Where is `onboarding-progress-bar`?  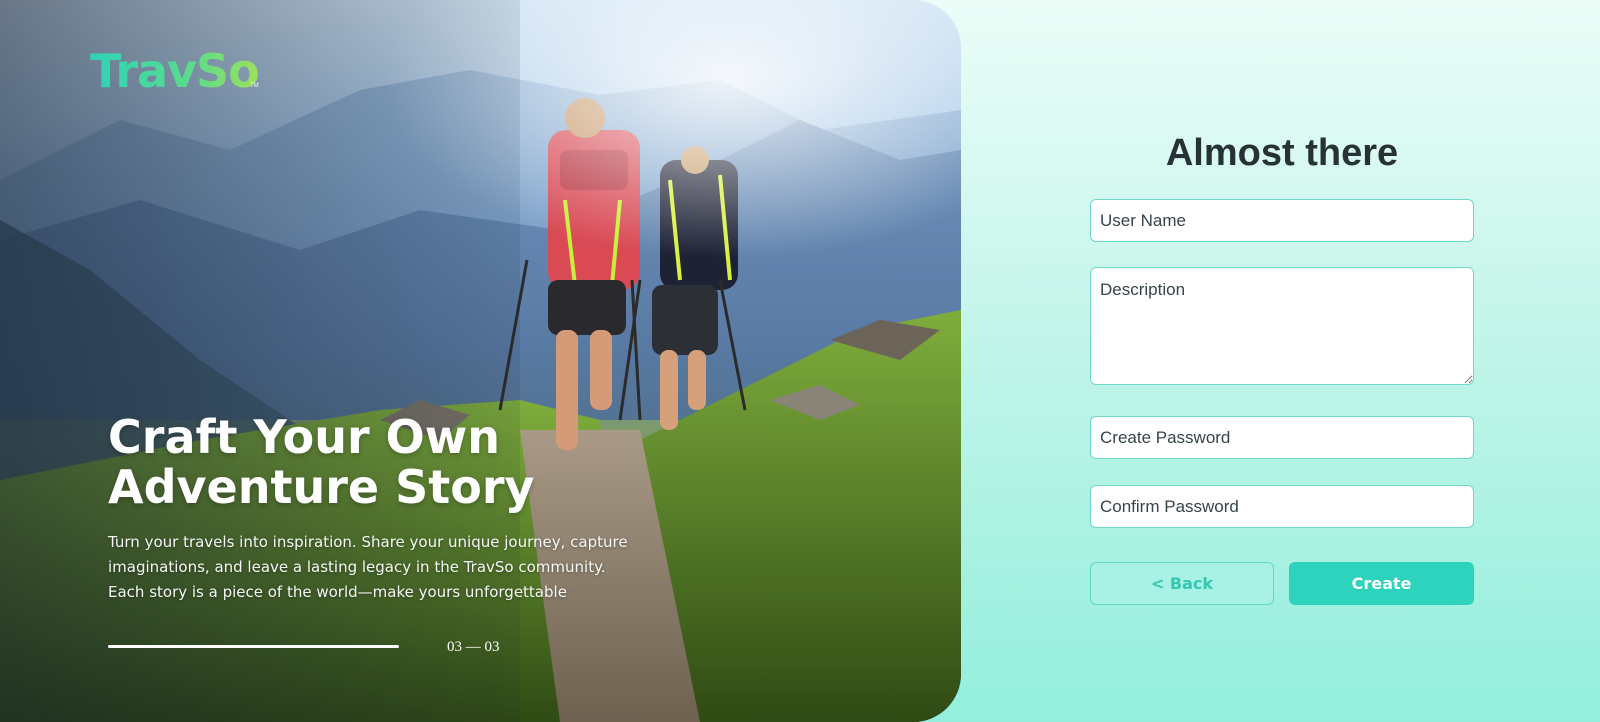 onboarding-progress-bar is located at coordinates (253, 646).